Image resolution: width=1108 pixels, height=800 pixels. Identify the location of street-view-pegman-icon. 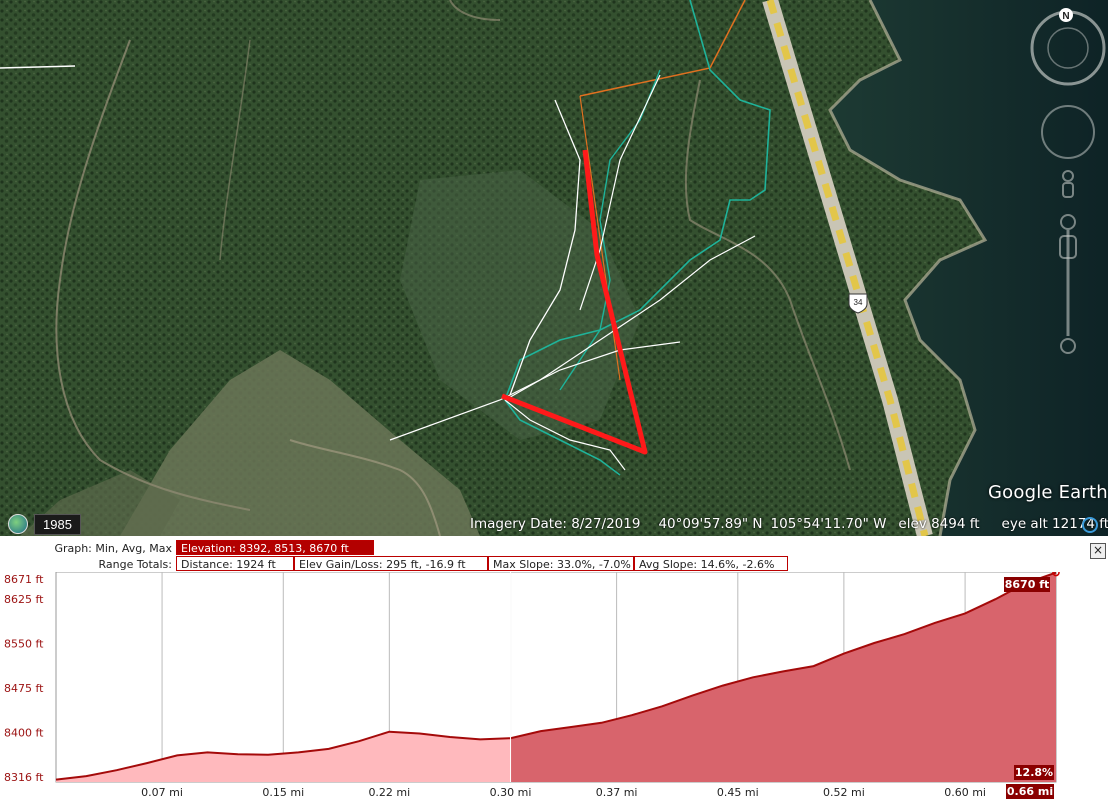
(1068, 184).